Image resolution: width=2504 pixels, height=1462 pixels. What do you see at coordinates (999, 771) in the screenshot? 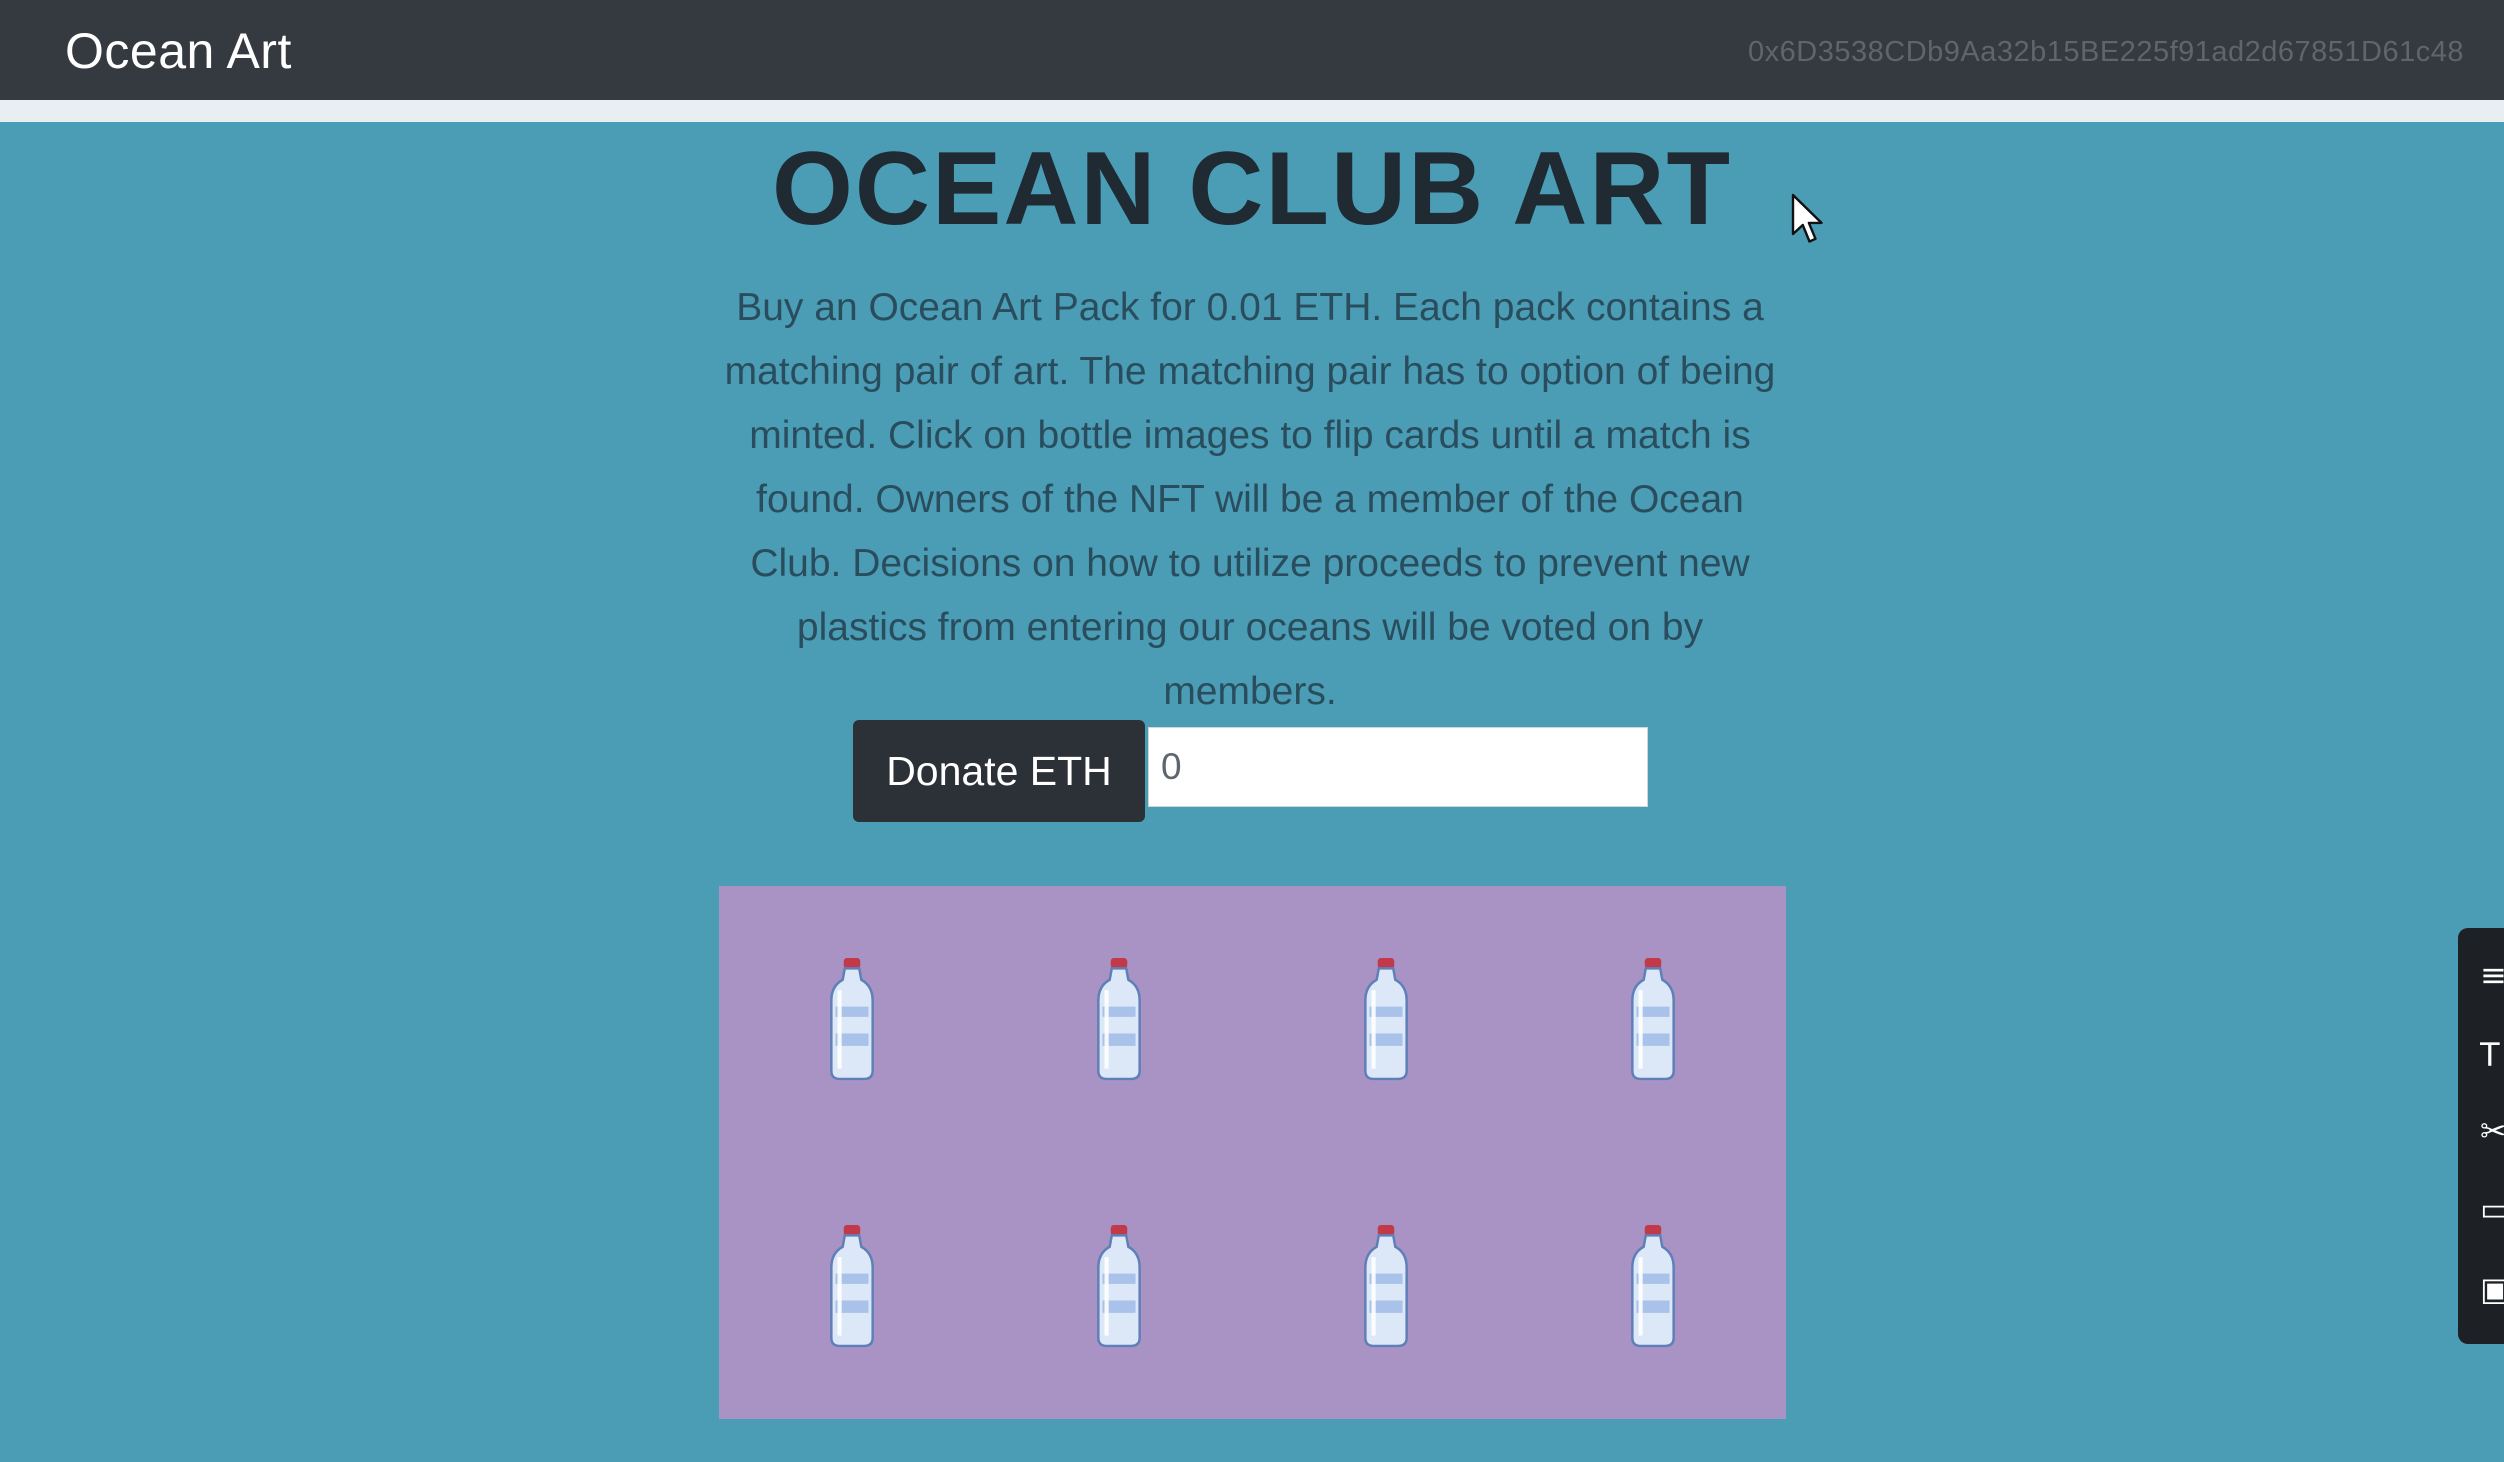
I see `donate-eth-button: Donate ETH` at bounding box center [999, 771].